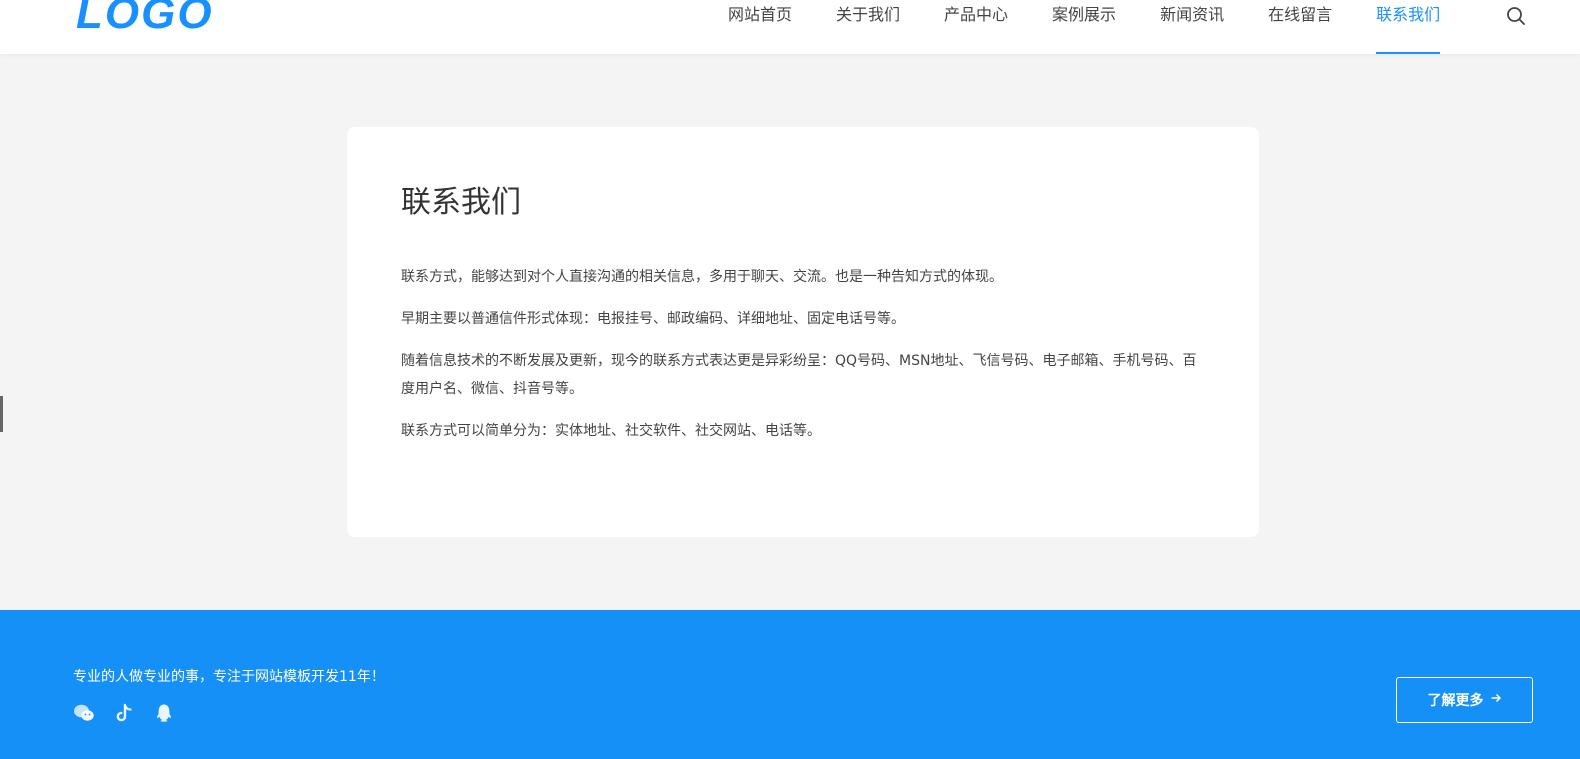 This screenshot has height=759, width=1580. What do you see at coordinates (1455, 701) in the screenshot?
I see `learn-more-label: 了解更多` at bounding box center [1455, 701].